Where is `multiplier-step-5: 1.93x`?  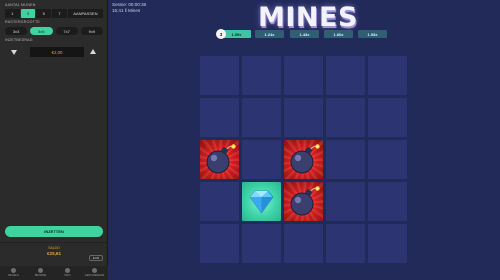 multiplier-step-5: 1.93x is located at coordinates (372, 34).